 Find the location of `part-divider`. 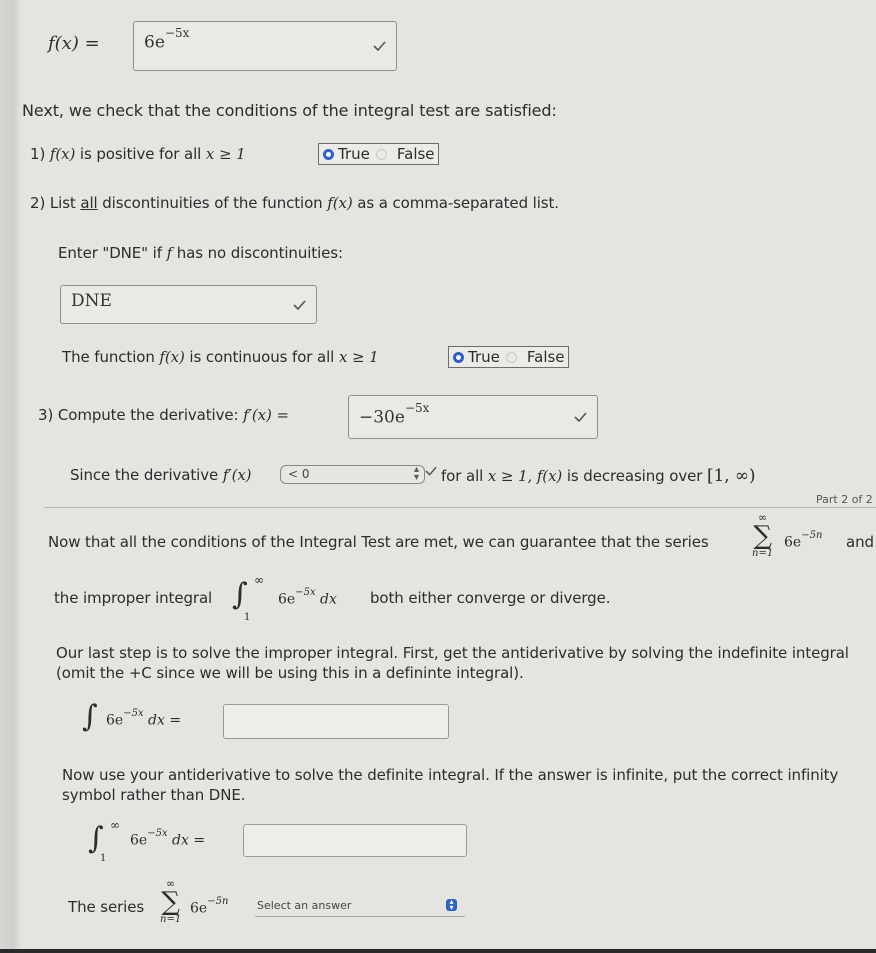

part-divider is located at coordinates (460, 507).